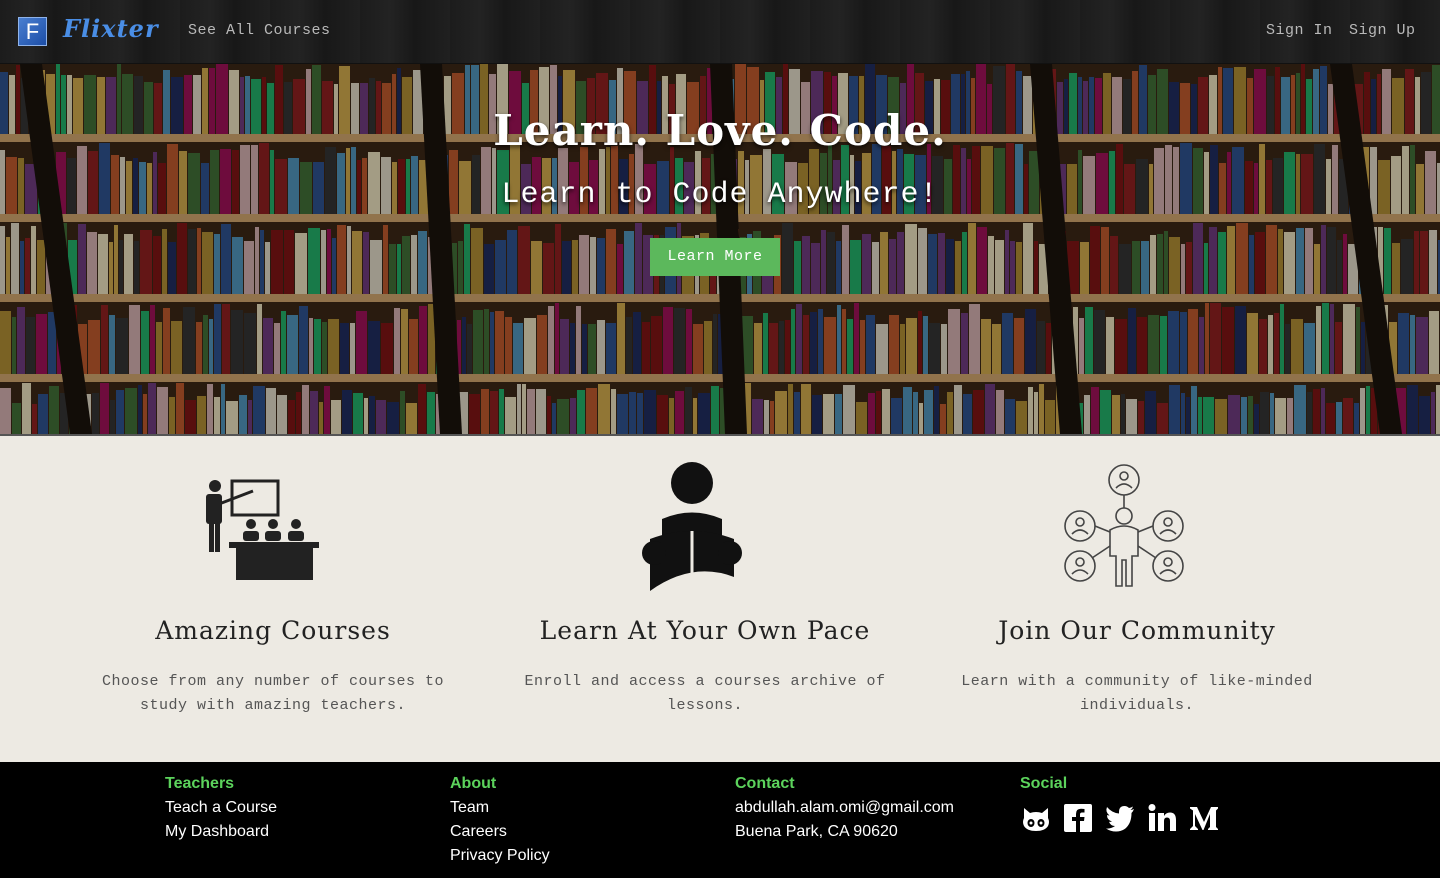  What do you see at coordinates (720, 195) in the screenshot?
I see `hero-subtitle: Learn to Code Anywhere!` at bounding box center [720, 195].